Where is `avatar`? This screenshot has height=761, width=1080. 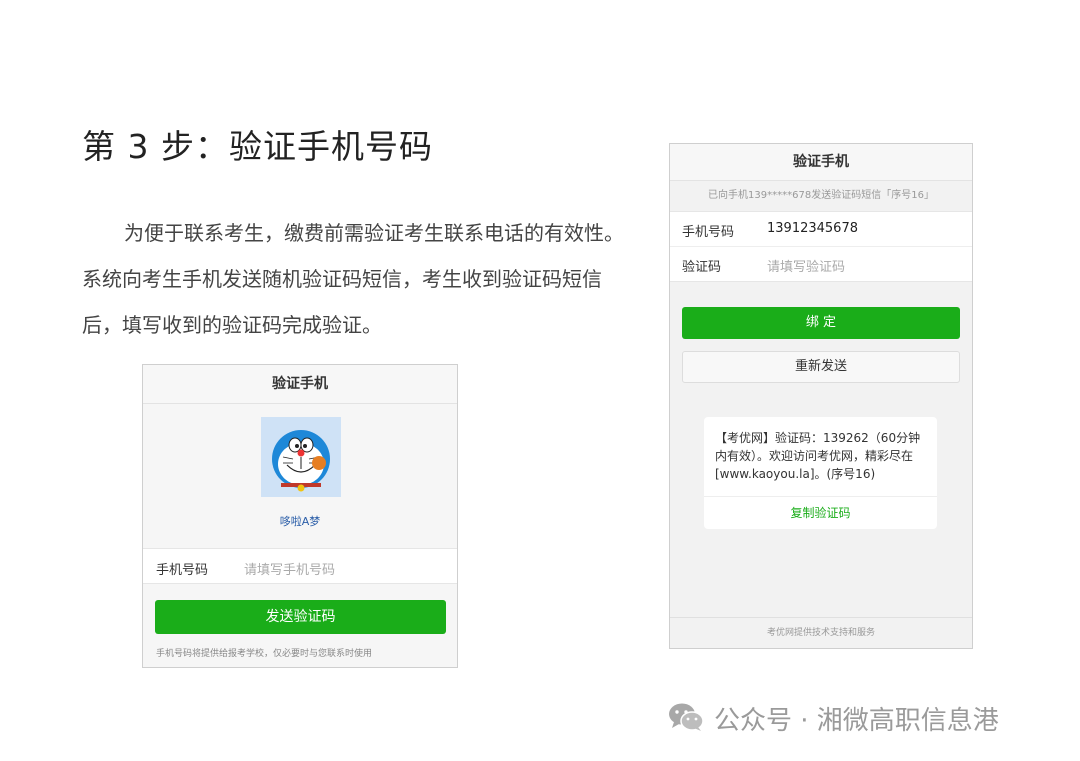 avatar is located at coordinates (301, 457).